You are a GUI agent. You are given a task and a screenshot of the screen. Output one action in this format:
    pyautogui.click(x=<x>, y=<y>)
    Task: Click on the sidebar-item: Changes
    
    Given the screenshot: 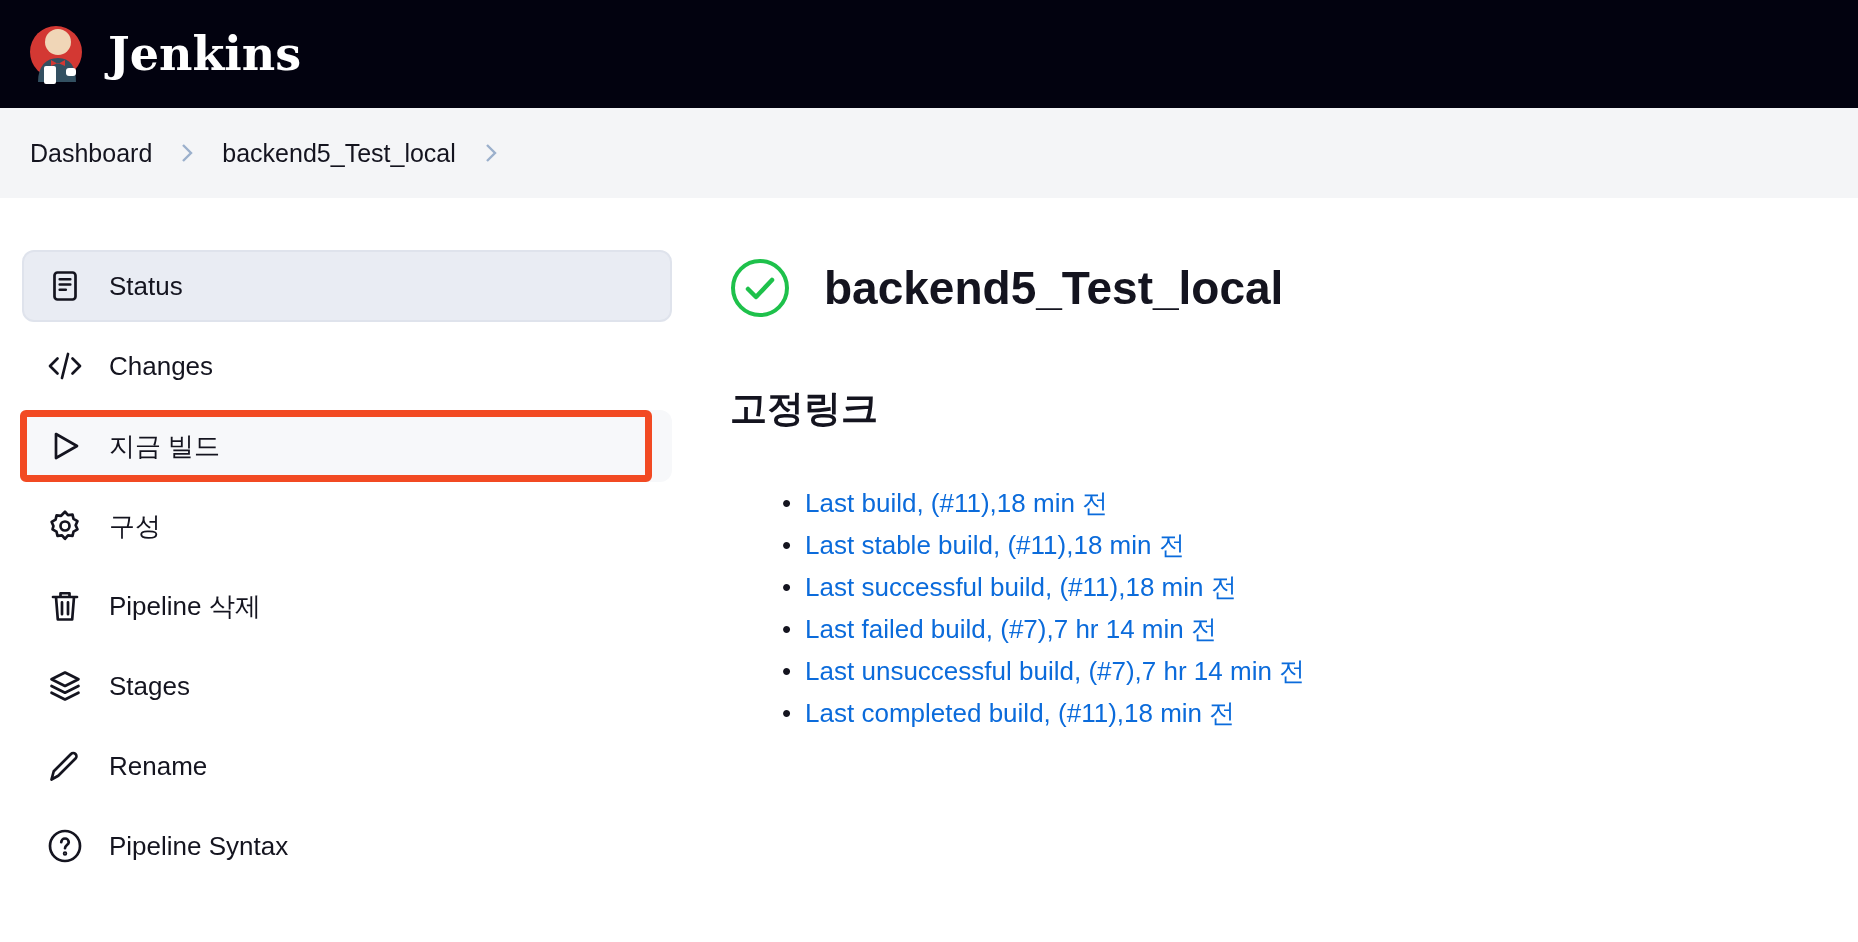 What is the action you would take?
    pyautogui.click(x=347, y=366)
    